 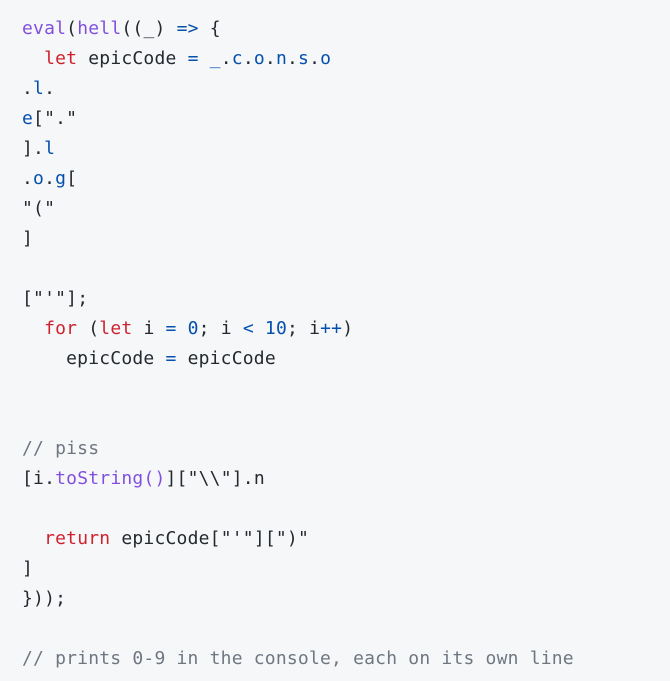 I want to click on code-line: eval(hell((_) => {, so click(x=346, y=29).